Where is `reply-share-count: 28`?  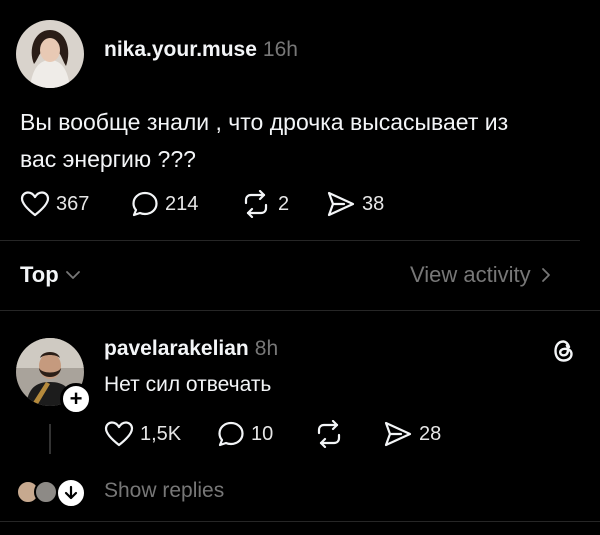
reply-share-count: 28 is located at coordinates (430, 433).